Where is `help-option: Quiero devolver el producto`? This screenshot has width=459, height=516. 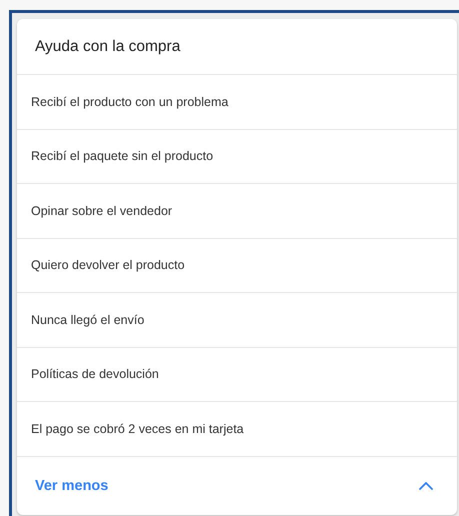 help-option: Quiero devolver el producto is located at coordinates (237, 265).